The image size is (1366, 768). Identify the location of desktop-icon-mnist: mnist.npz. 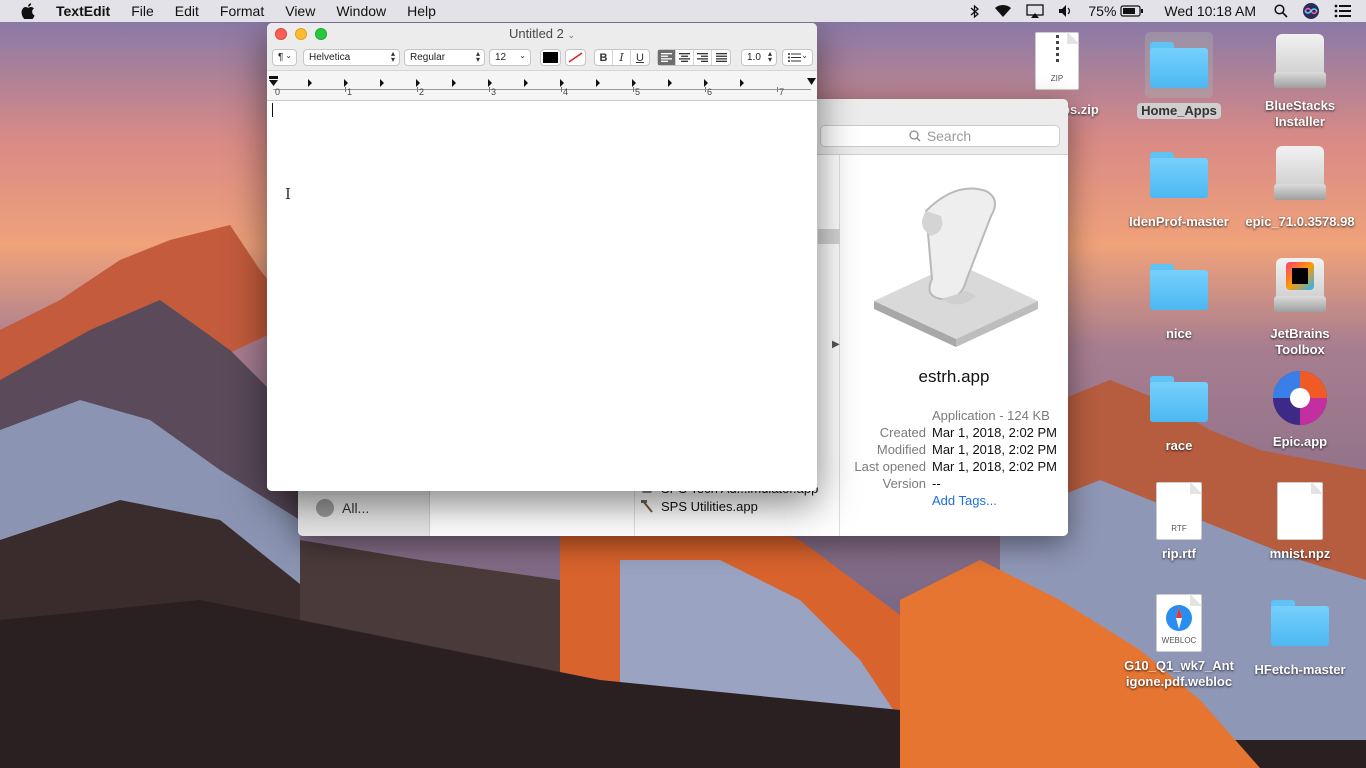
(1300, 522).